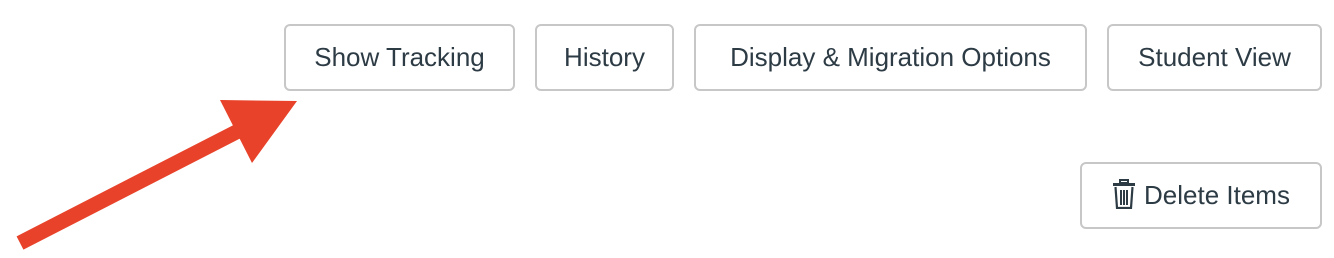 Image resolution: width=1334 pixels, height=258 pixels. I want to click on trash-icon, so click(1124, 193).